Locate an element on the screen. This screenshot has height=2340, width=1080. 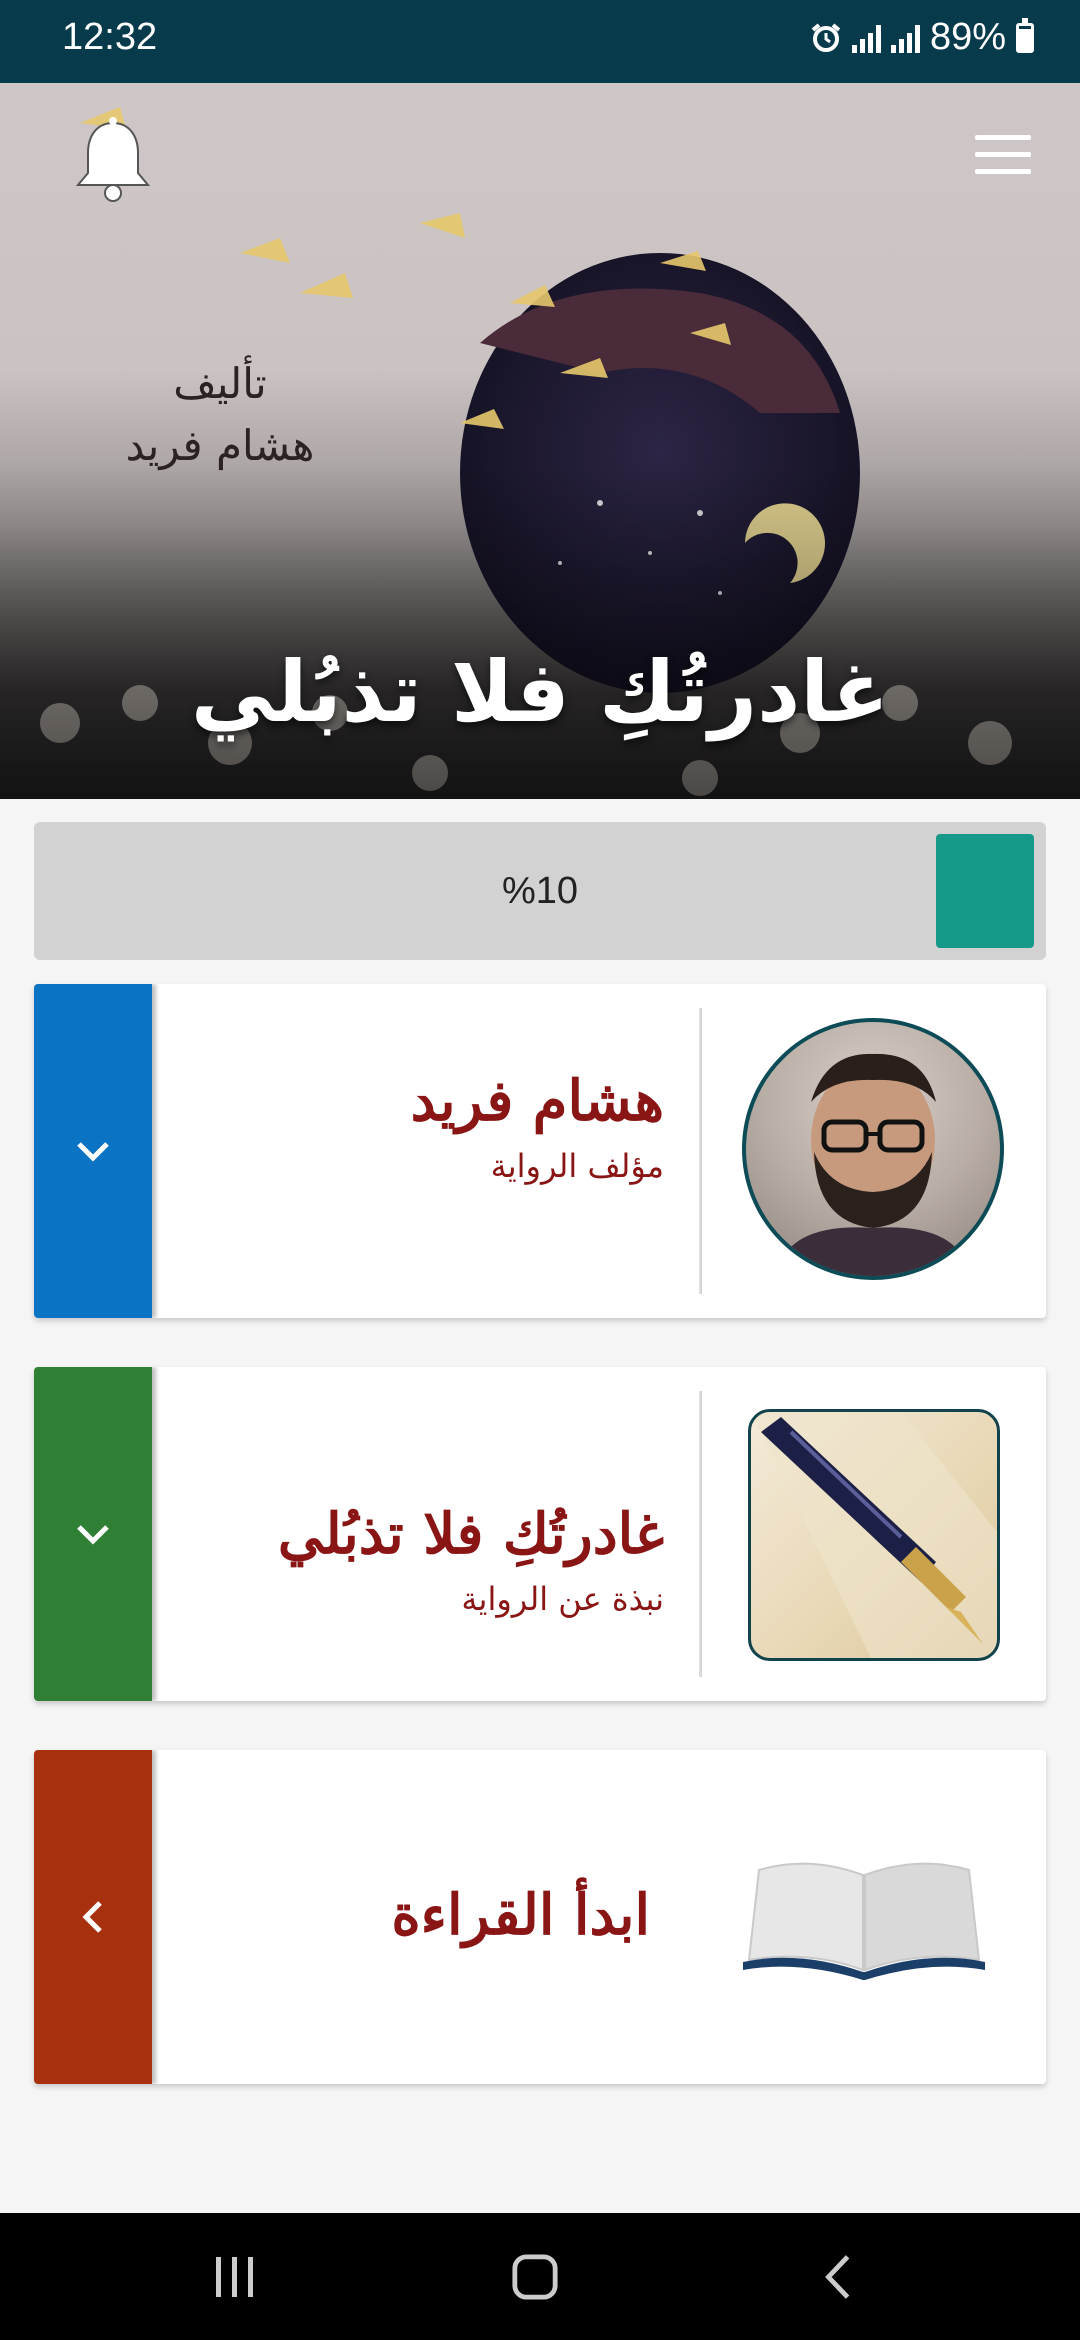
about-card-text: غادرتُكِ فلا تذبُلي نبذة عن الرواية is located at coordinates (424, 1560).